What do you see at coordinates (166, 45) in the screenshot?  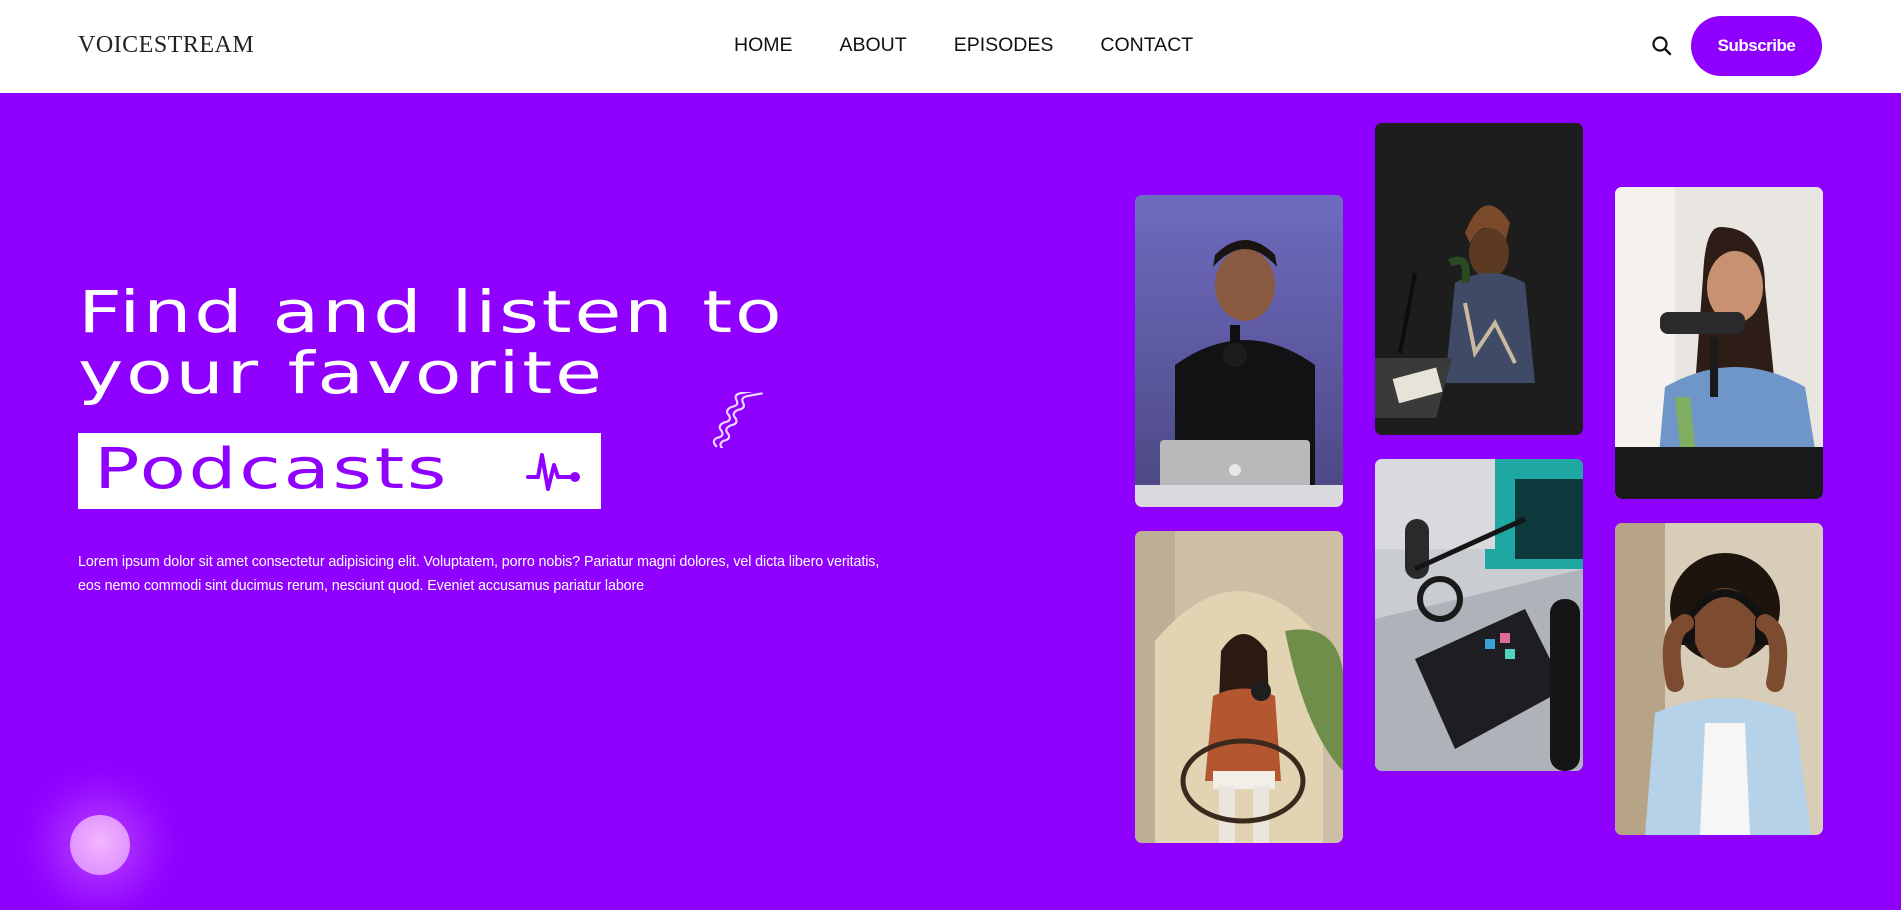 I see `brand-logo: VOICESTREAM` at bounding box center [166, 45].